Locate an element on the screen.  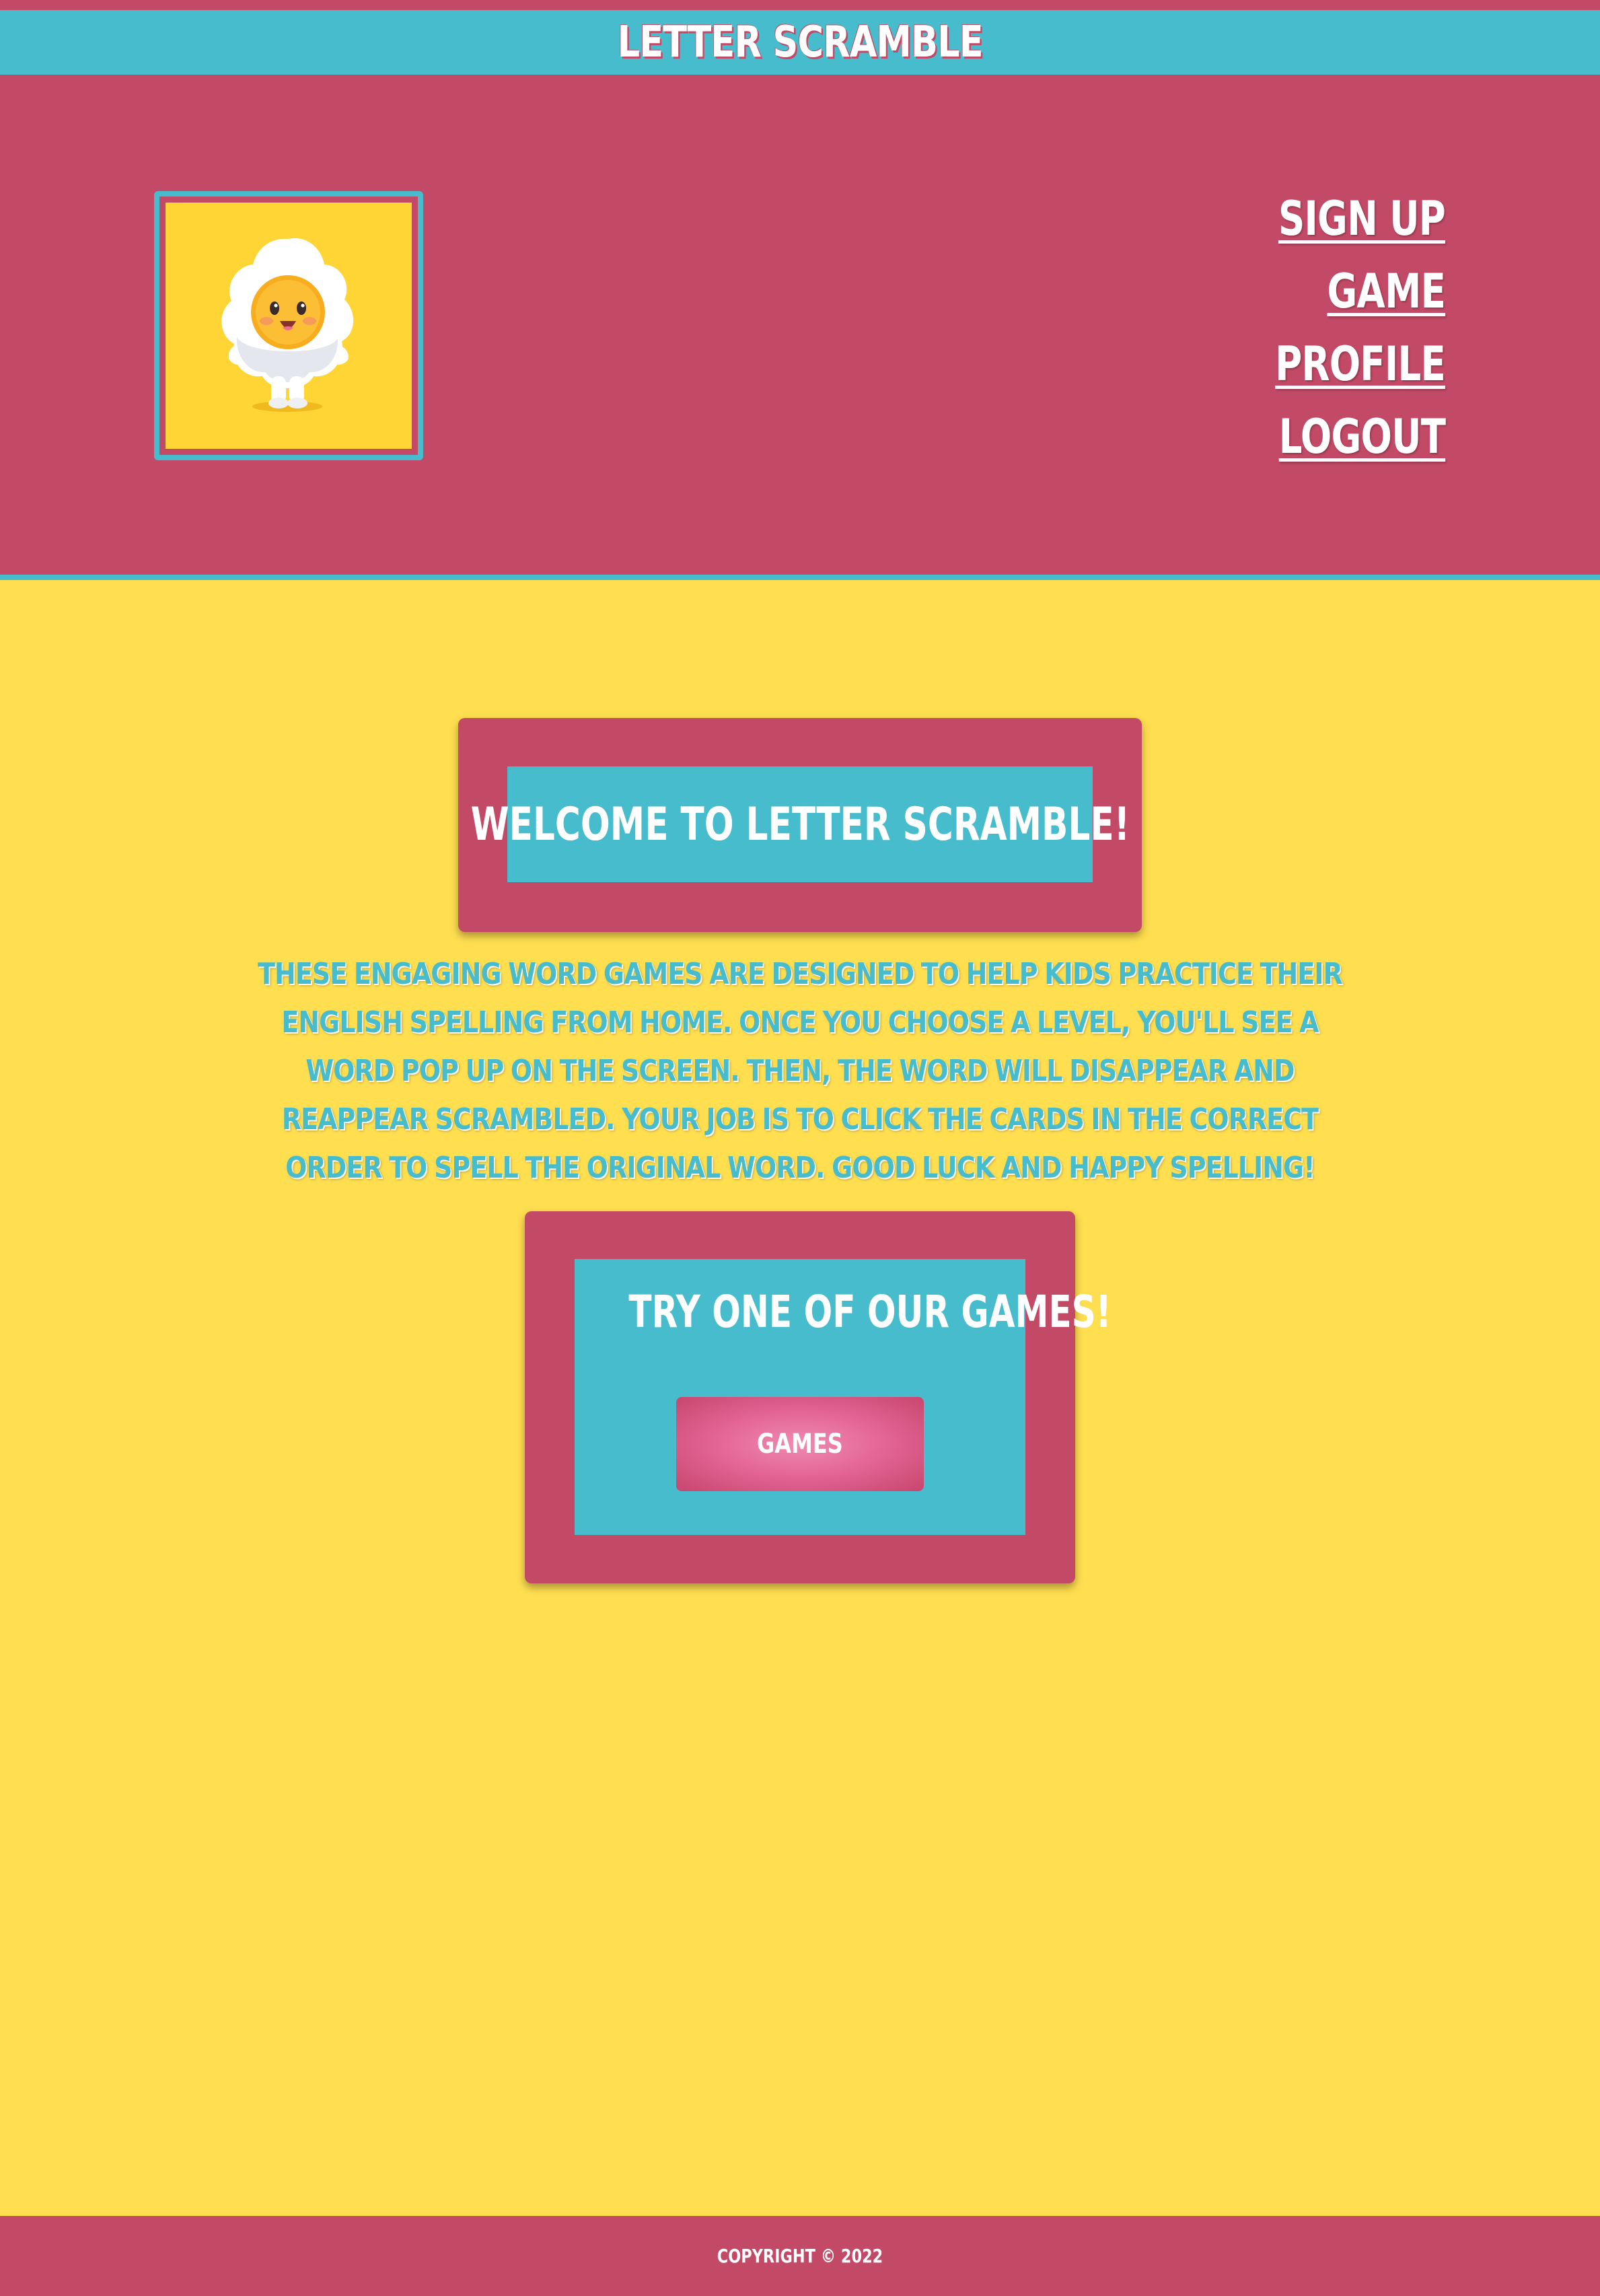
site-title: Letter Scramble is located at coordinates (800, 42).